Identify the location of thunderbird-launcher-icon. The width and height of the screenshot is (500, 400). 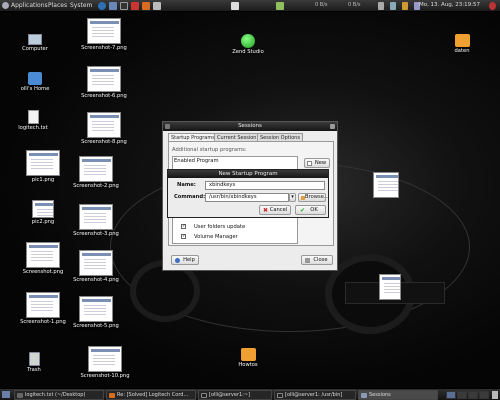
(113, 6).